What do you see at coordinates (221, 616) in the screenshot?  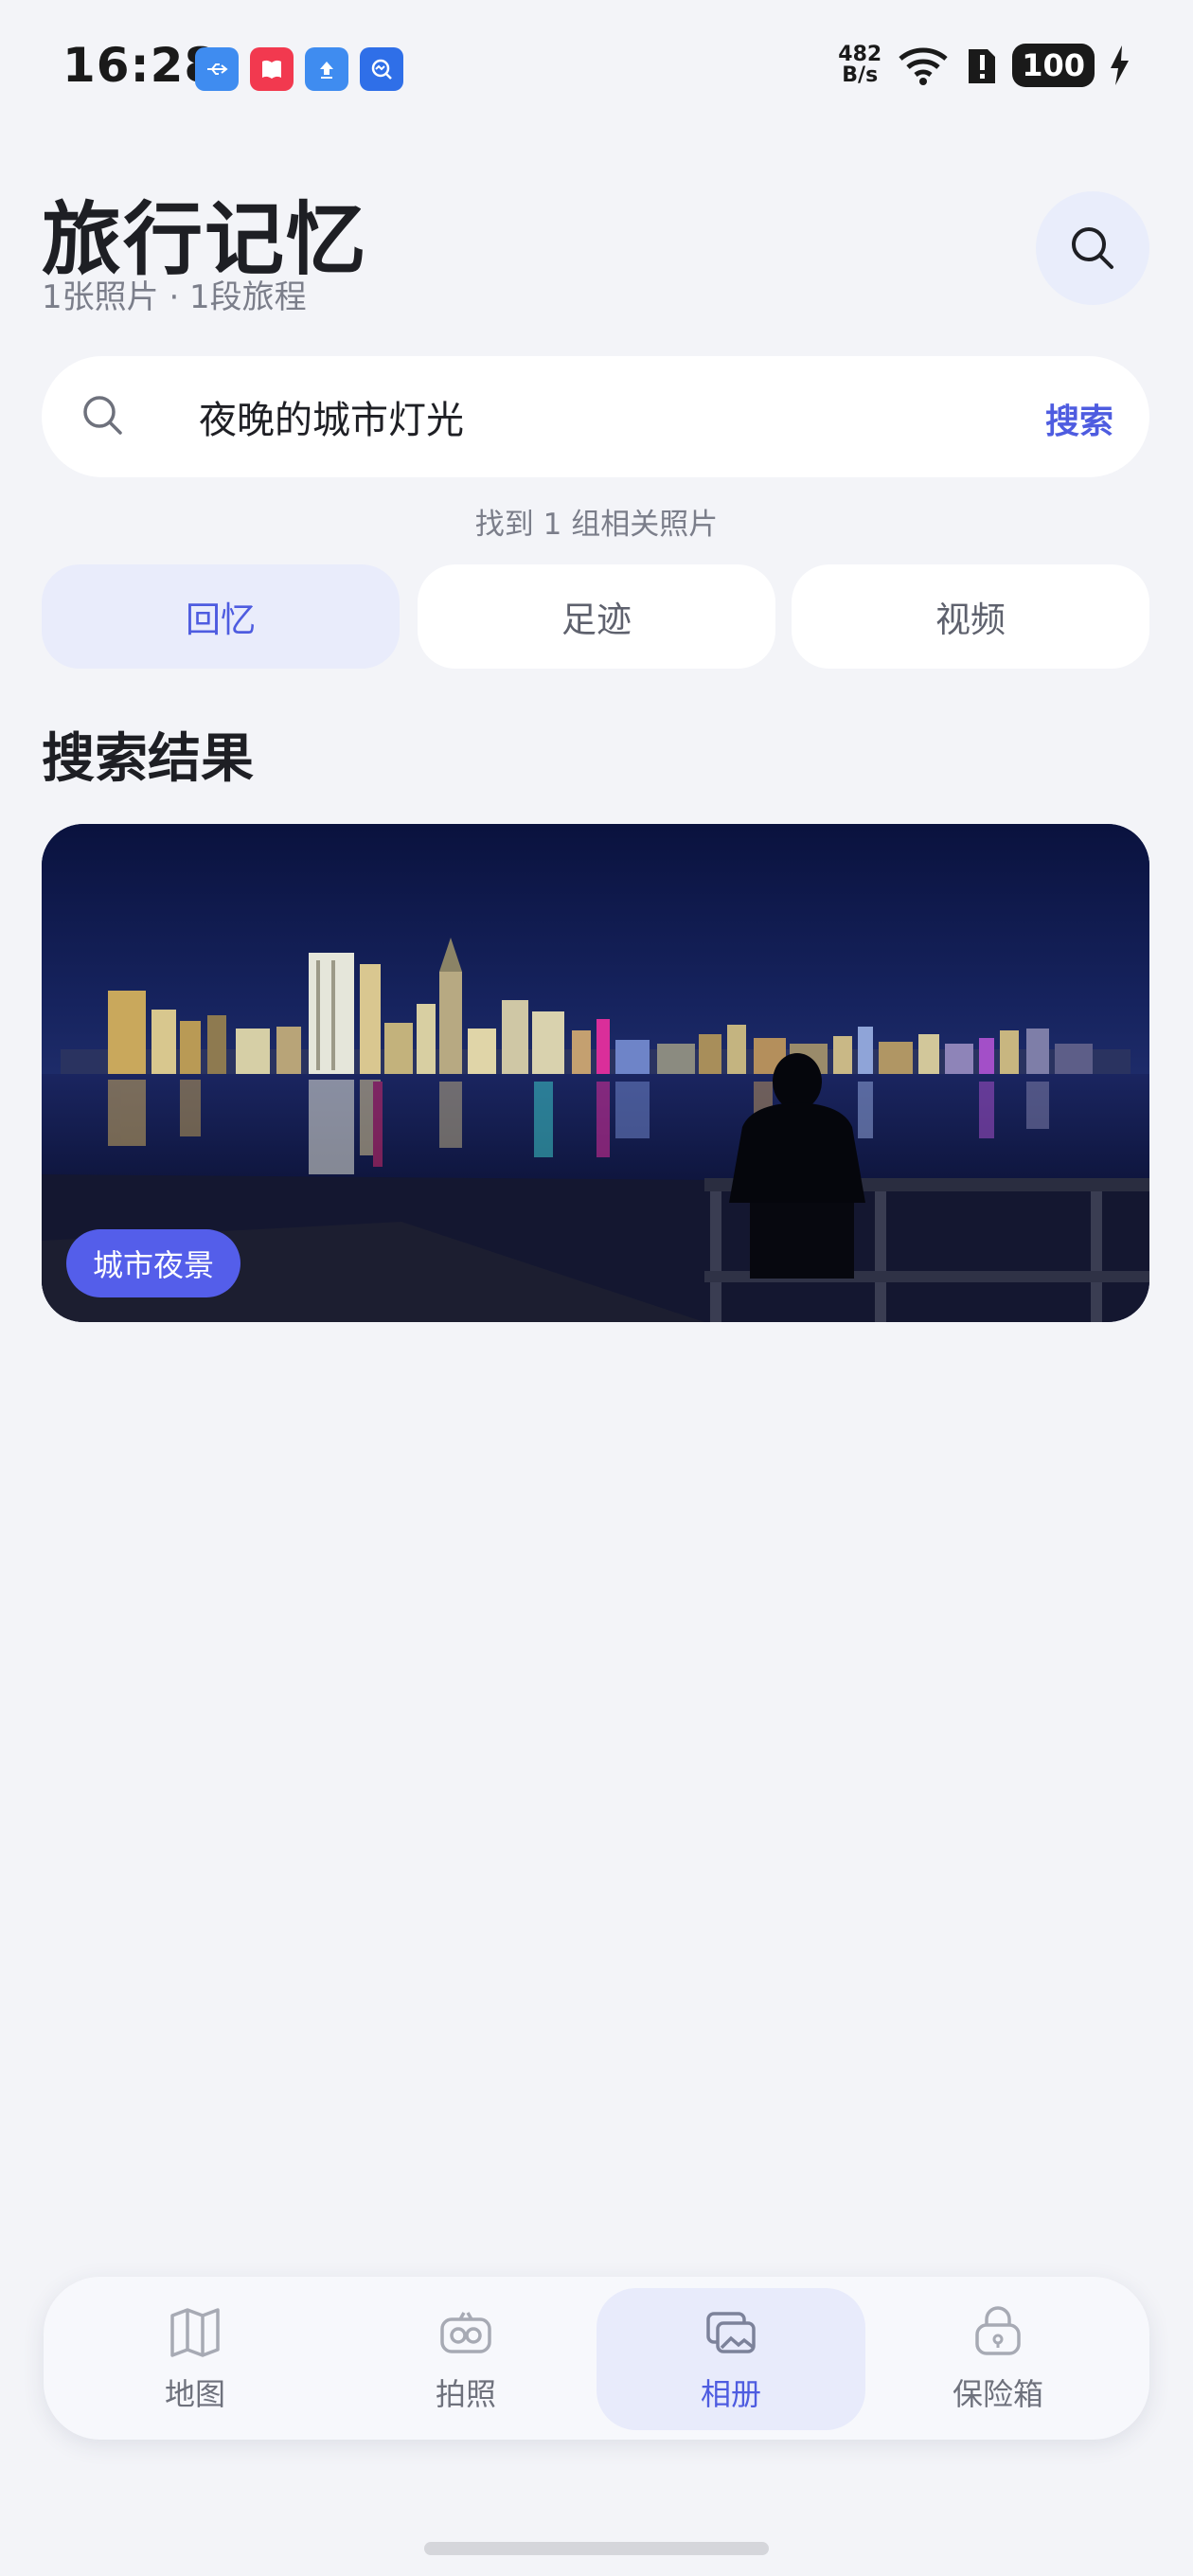 I see `tab-memories: 回忆` at bounding box center [221, 616].